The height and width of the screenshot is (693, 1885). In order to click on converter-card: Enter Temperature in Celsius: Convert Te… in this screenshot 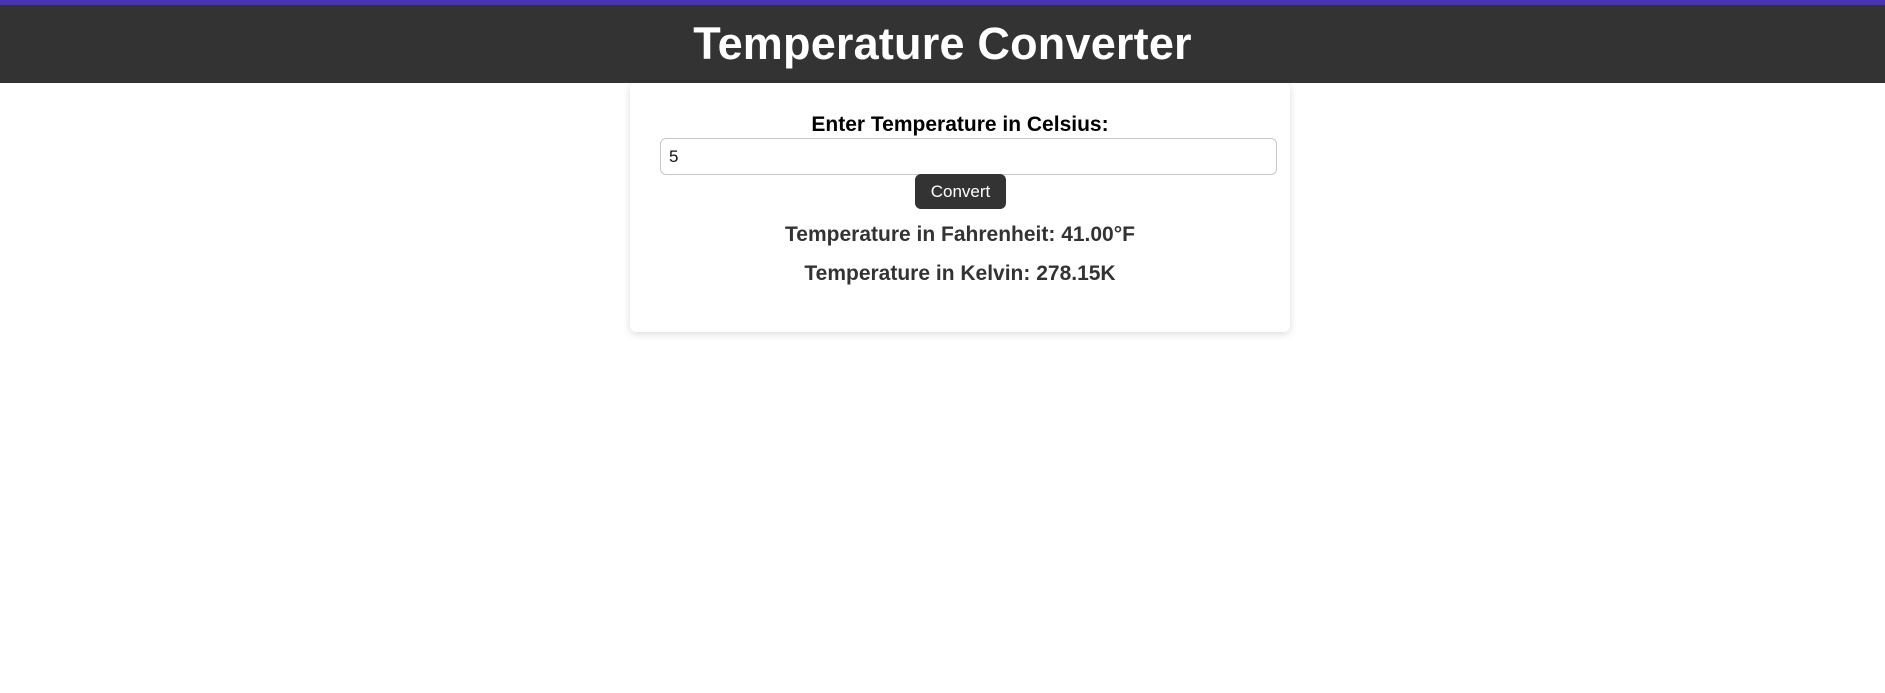, I will do `click(960, 207)`.